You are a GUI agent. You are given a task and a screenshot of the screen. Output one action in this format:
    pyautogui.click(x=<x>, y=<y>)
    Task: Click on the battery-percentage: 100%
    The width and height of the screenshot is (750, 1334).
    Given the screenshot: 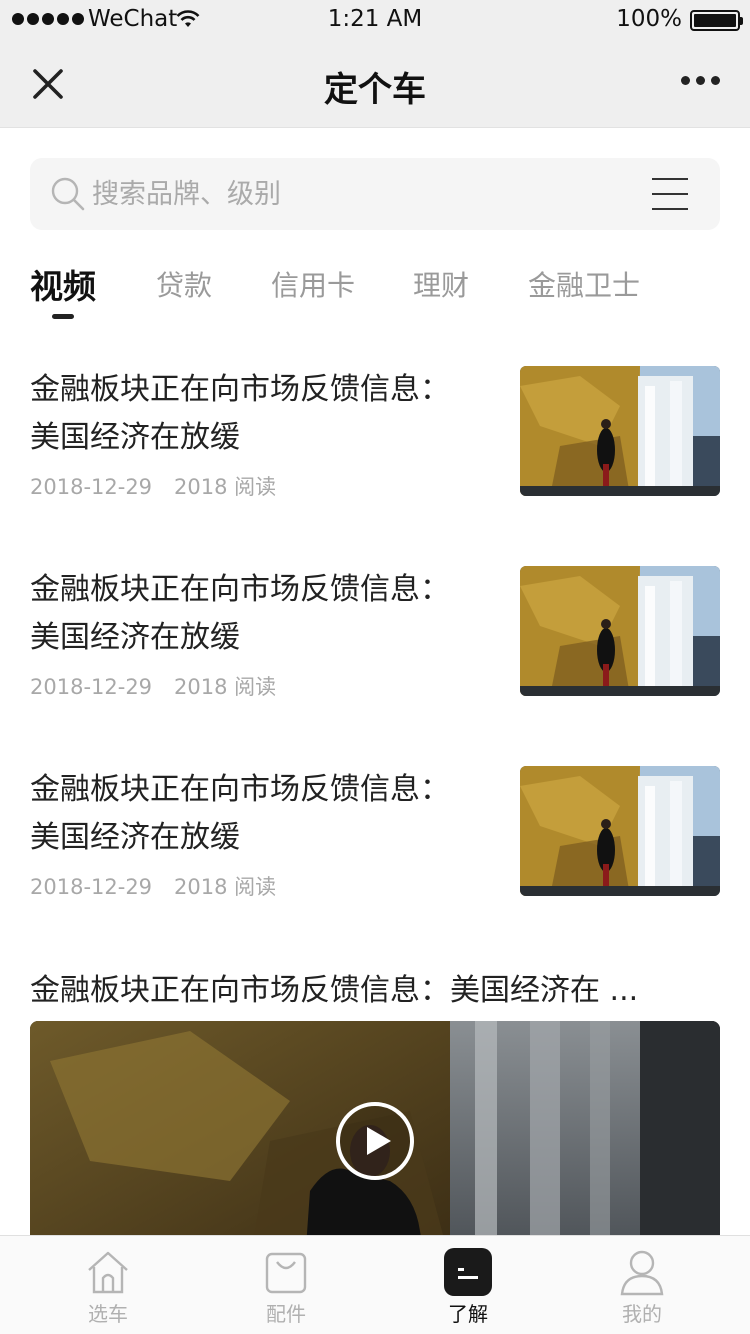 What is the action you would take?
    pyautogui.click(x=649, y=19)
    